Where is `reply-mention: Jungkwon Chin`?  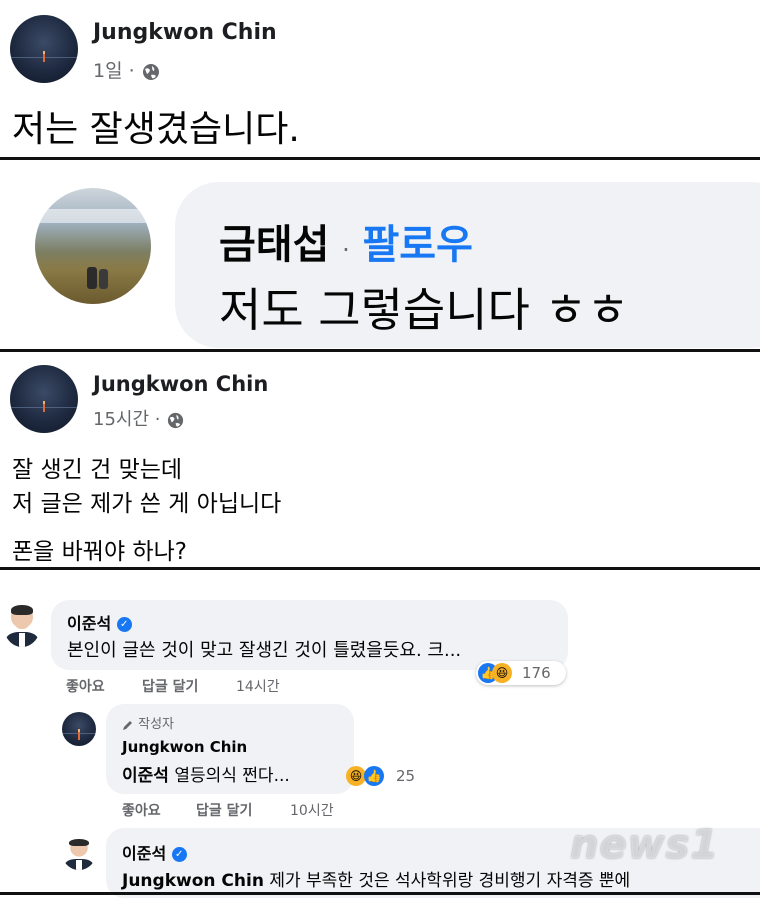
reply-mention: Jungkwon Chin is located at coordinates (193, 881).